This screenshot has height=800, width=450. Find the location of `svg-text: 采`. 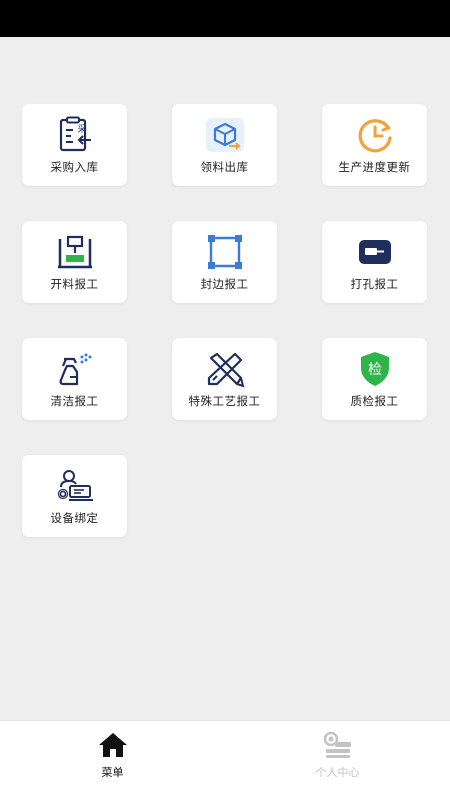

svg-text: 采 is located at coordinates (81, 129).